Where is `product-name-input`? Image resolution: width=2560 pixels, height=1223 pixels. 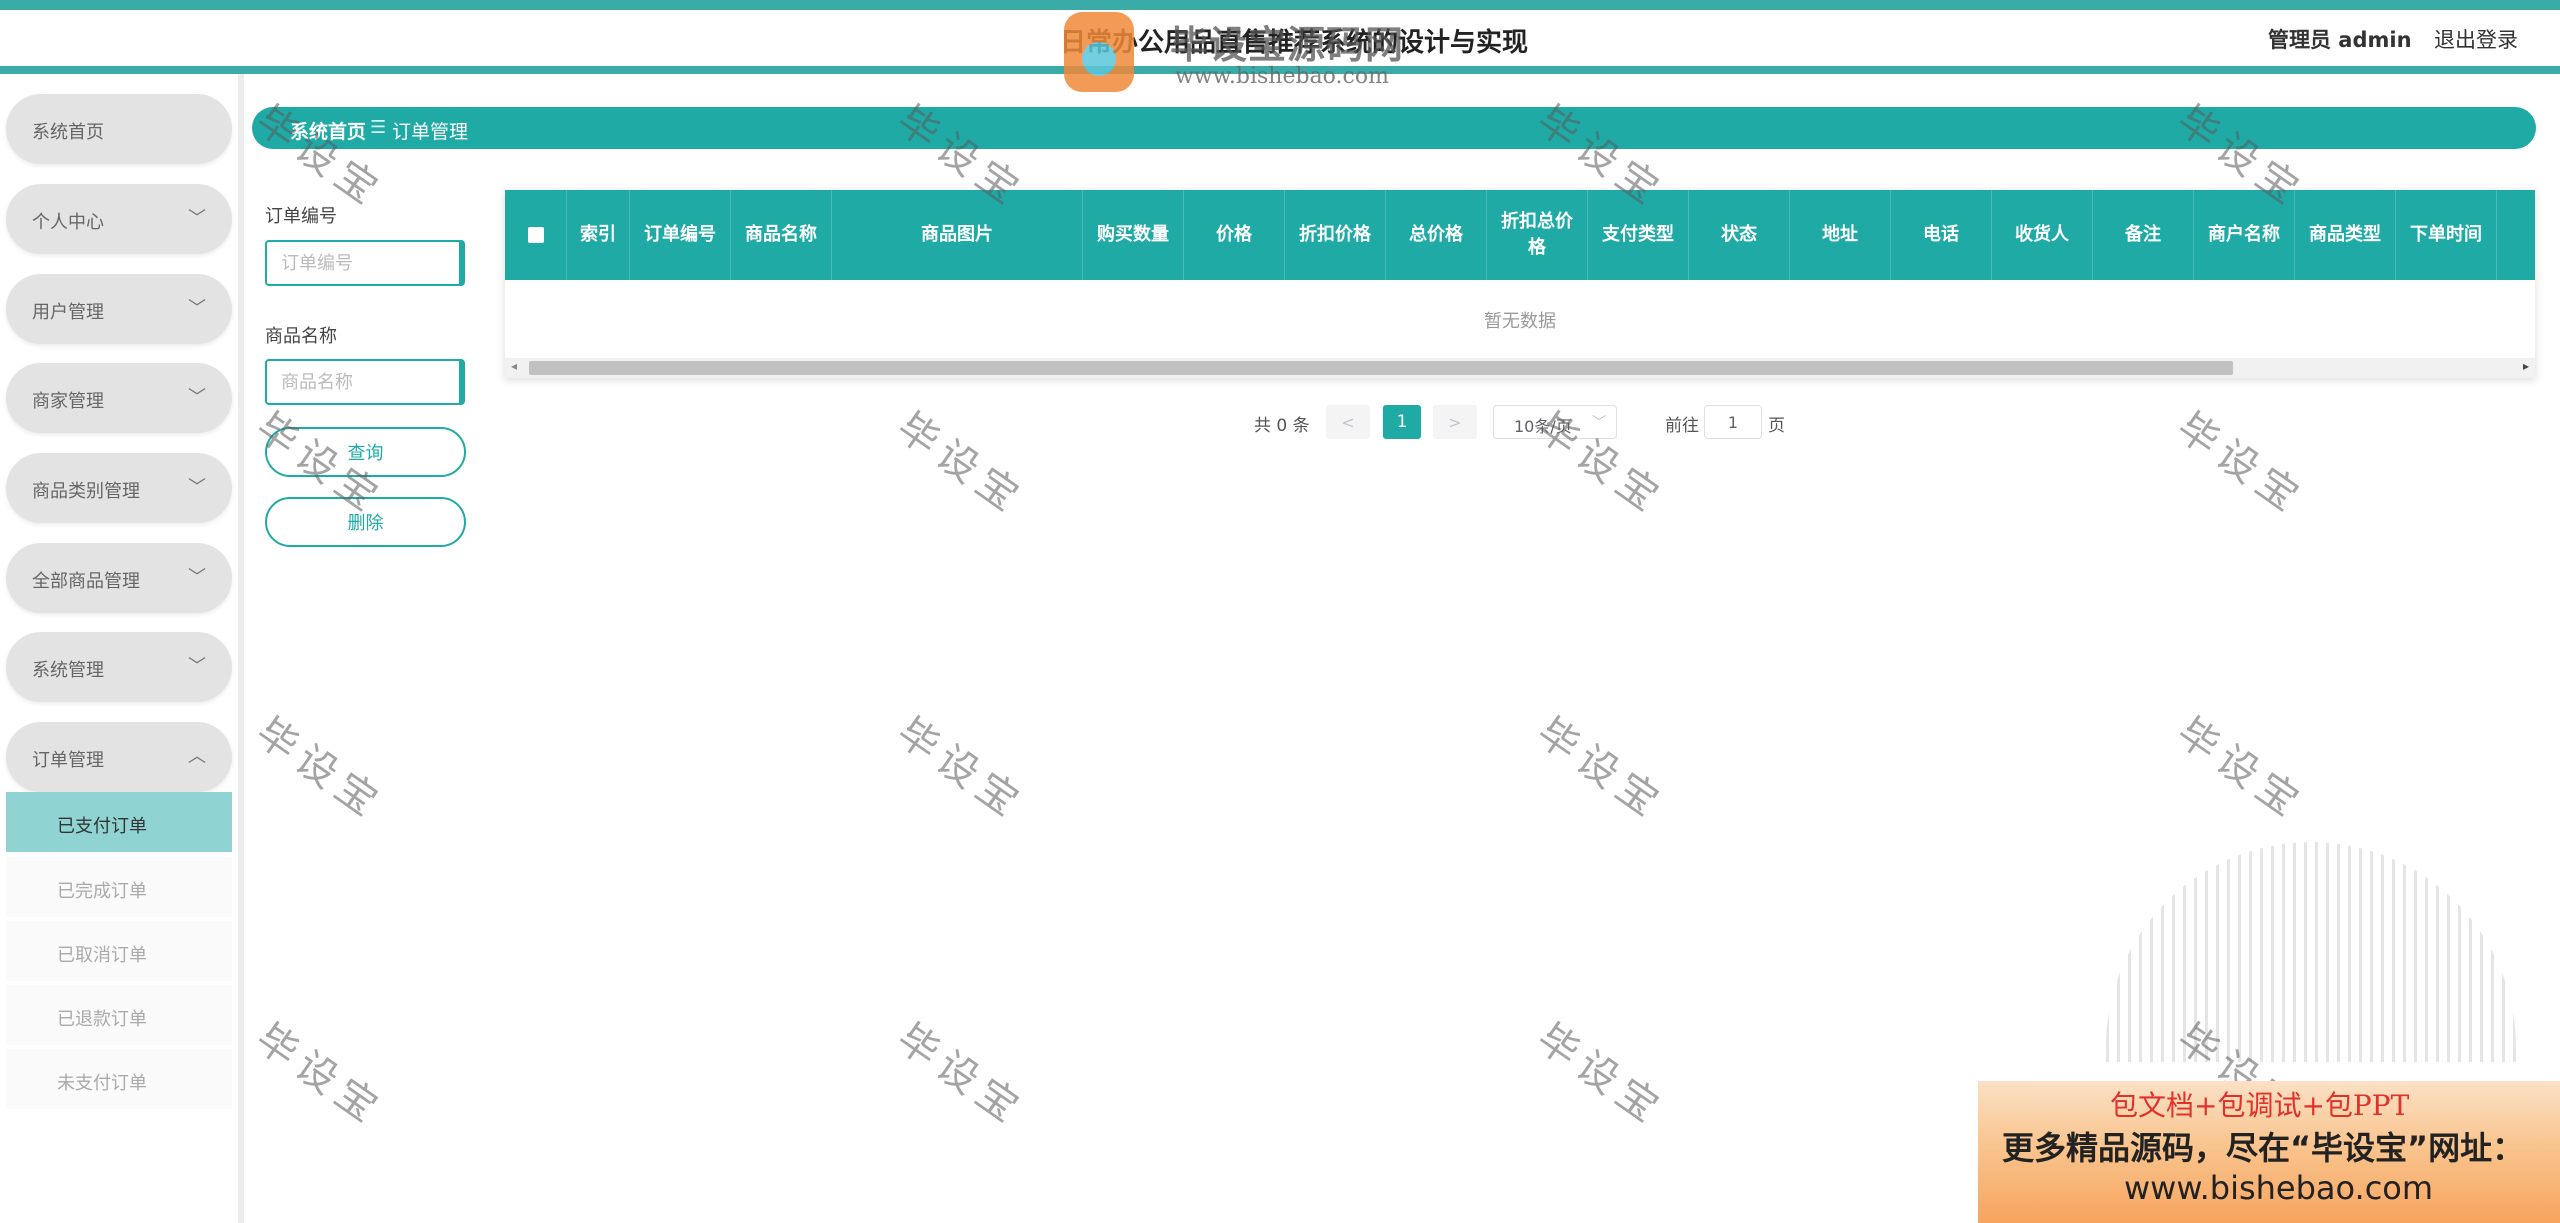 product-name-input is located at coordinates (365, 382).